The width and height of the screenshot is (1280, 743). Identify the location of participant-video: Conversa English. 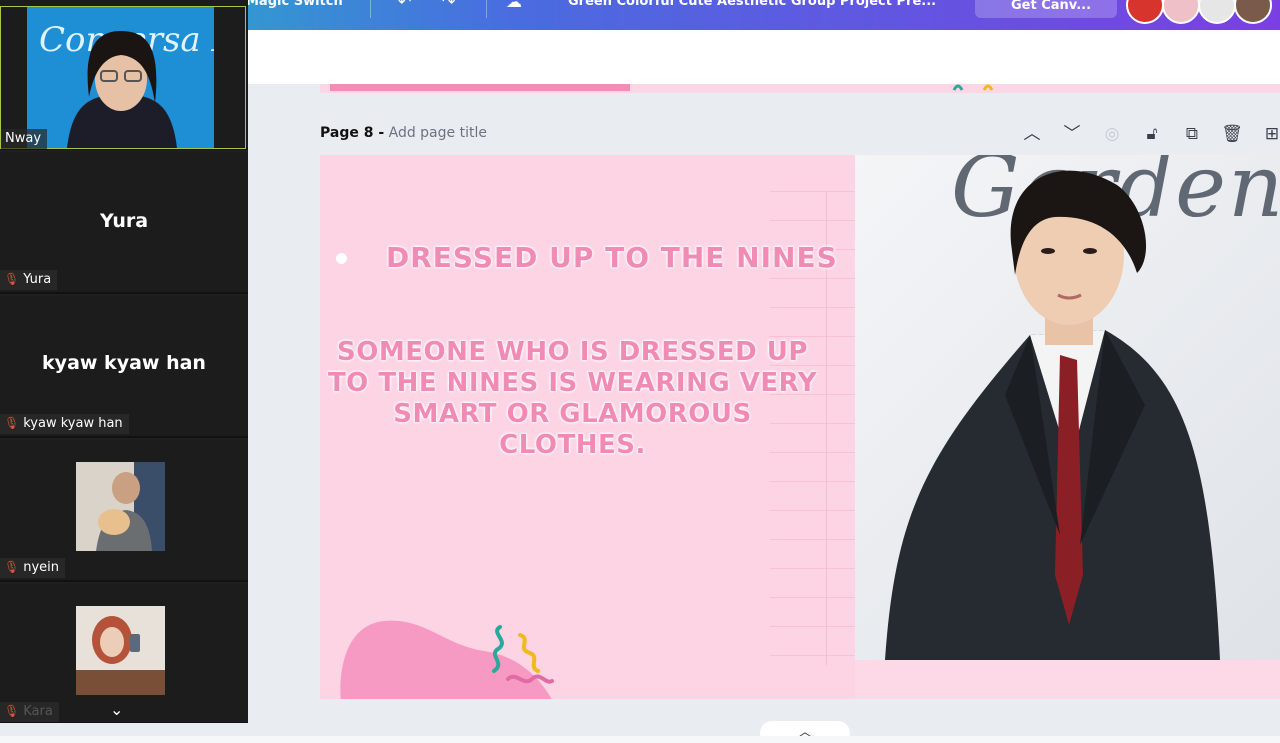
(120, 77).